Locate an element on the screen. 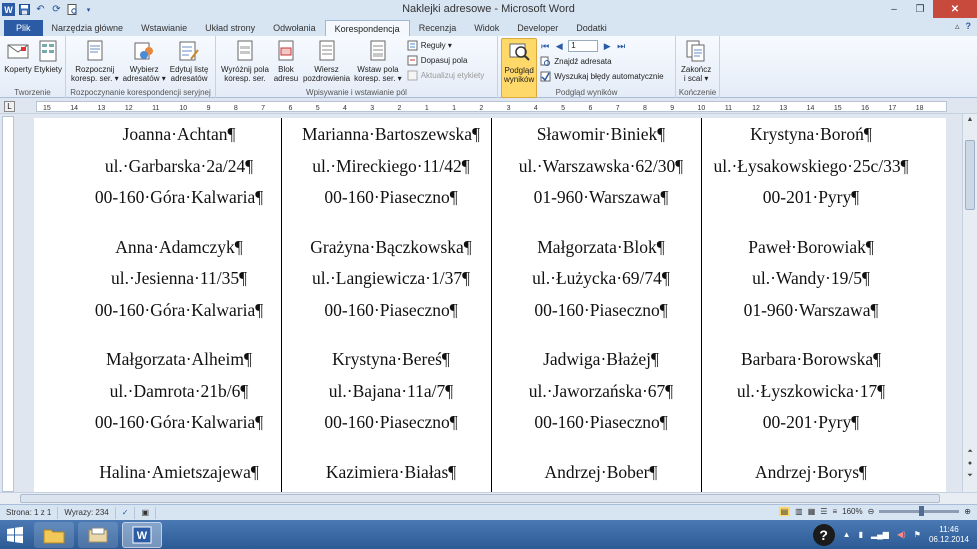 The width and height of the screenshot is (977, 549). street-address: ul.·Łyszkowicka·17¶ is located at coordinates (811, 390).